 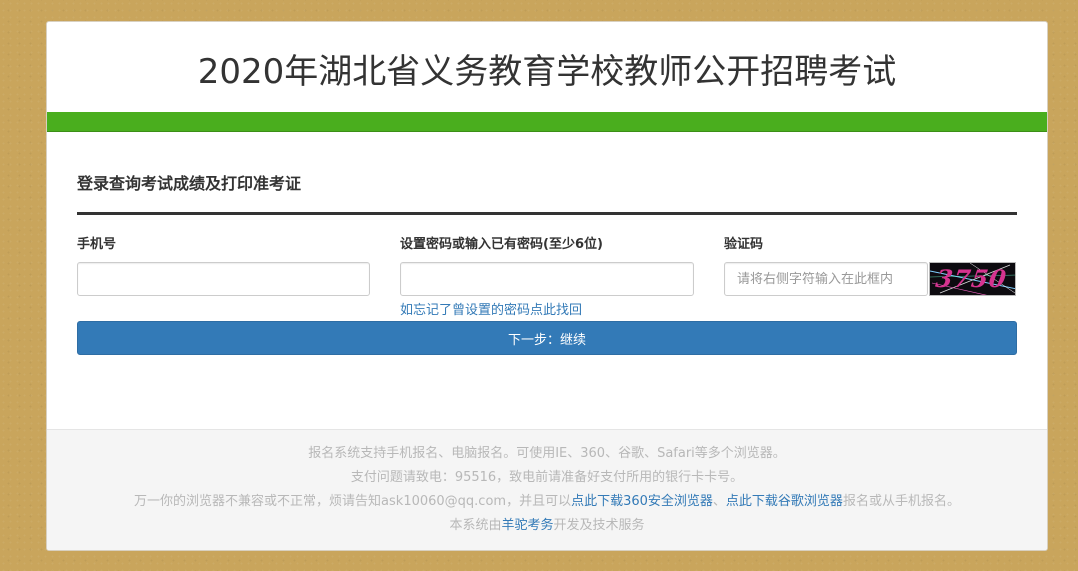 What do you see at coordinates (599, 525) in the screenshot?
I see `footer-credit-suffix: 开发及技术服务` at bounding box center [599, 525].